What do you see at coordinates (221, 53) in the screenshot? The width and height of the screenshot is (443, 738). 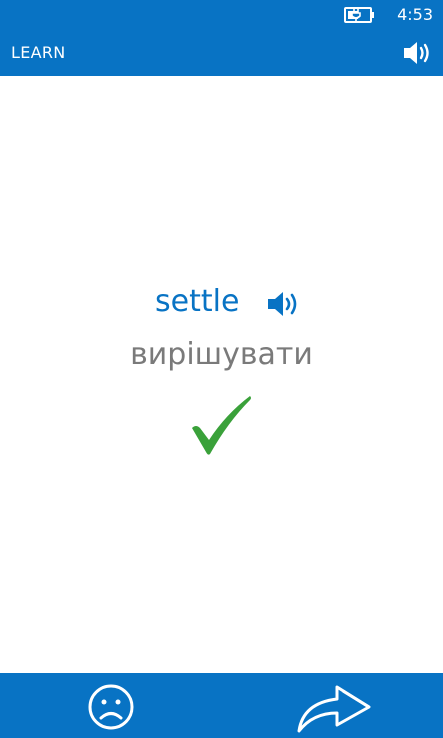 I see `app-bar: LEARN` at bounding box center [221, 53].